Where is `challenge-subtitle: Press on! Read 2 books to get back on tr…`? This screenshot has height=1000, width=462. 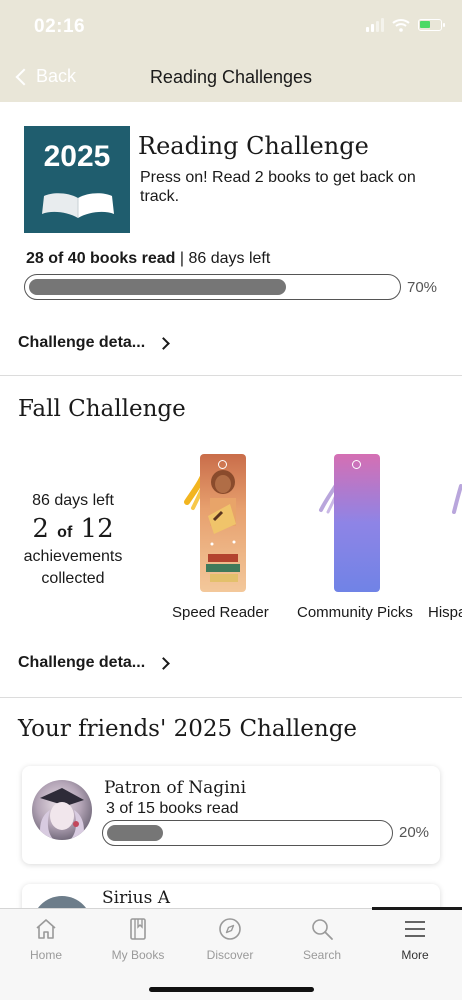 challenge-subtitle: Press on! Read 2 books to get back on tr… is located at coordinates (278, 187).